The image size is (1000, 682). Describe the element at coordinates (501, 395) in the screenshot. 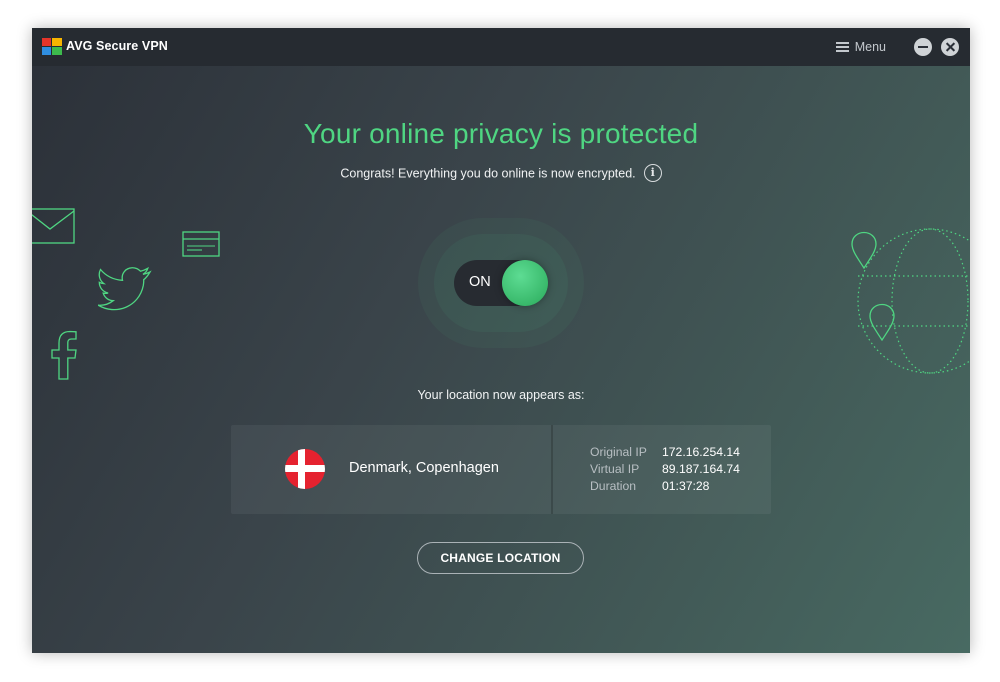

I see `location-caption: Your location now appears as:` at that location.